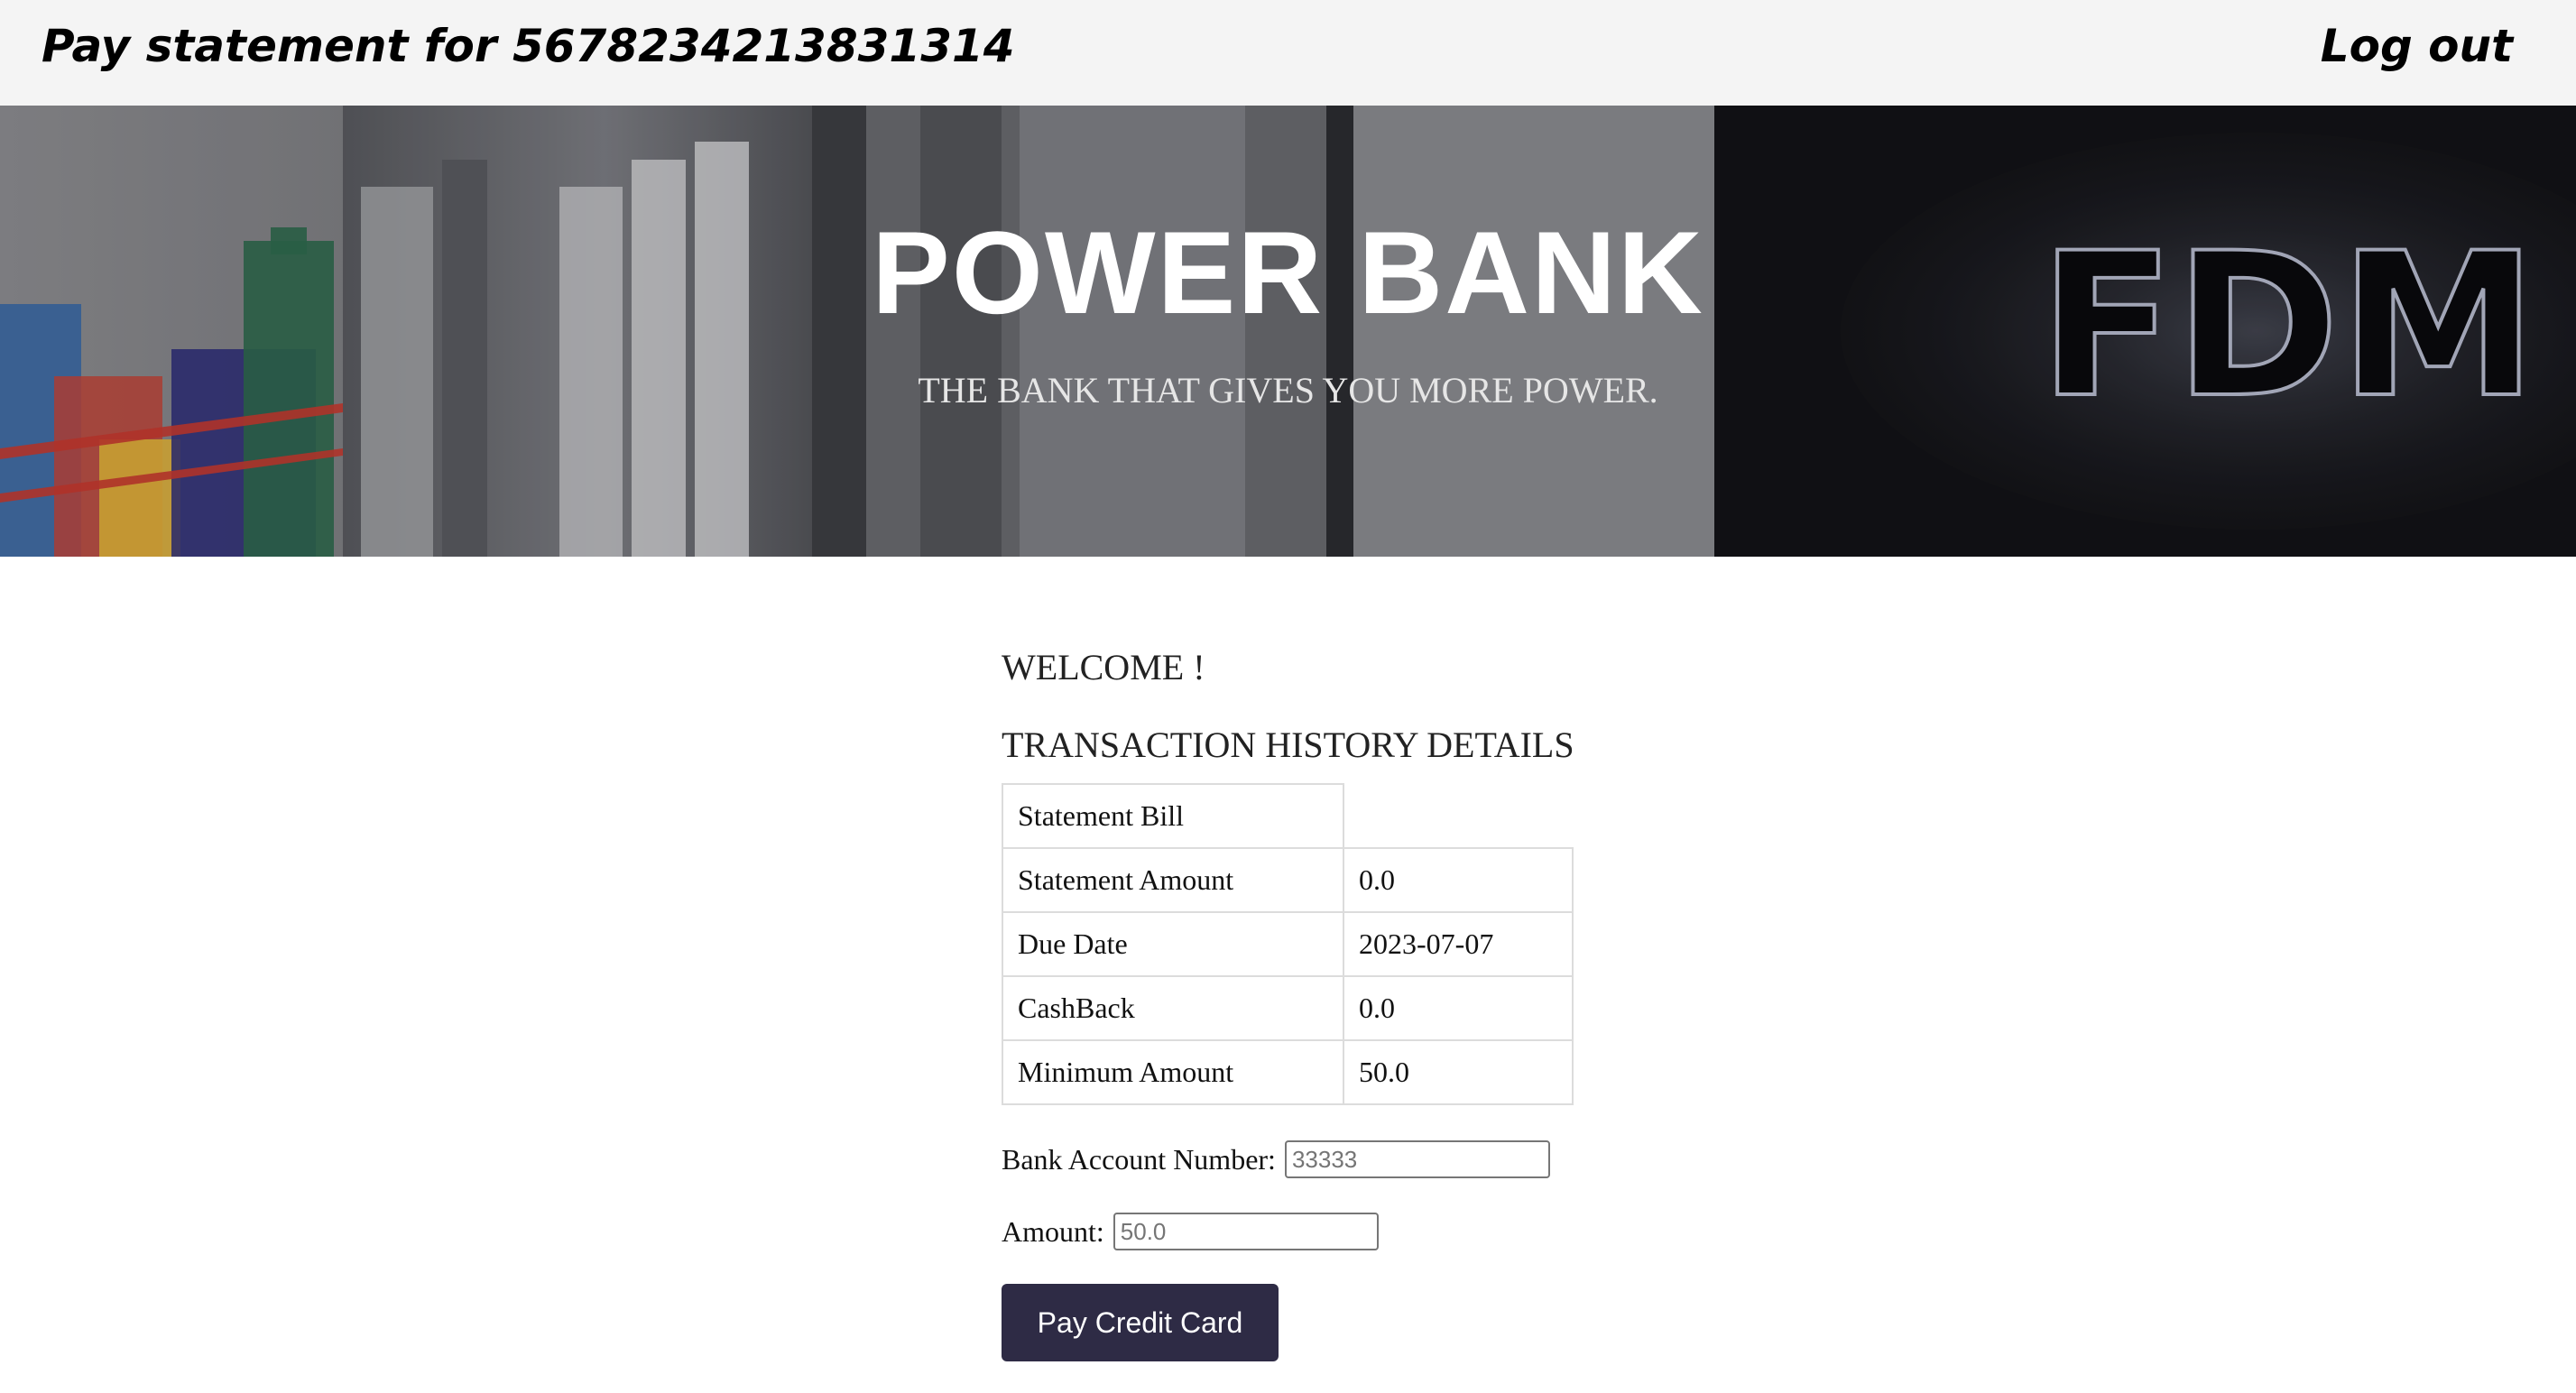 The height and width of the screenshot is (1393, 2576). I want to click on statement-bill-value, so click(1458, 816).